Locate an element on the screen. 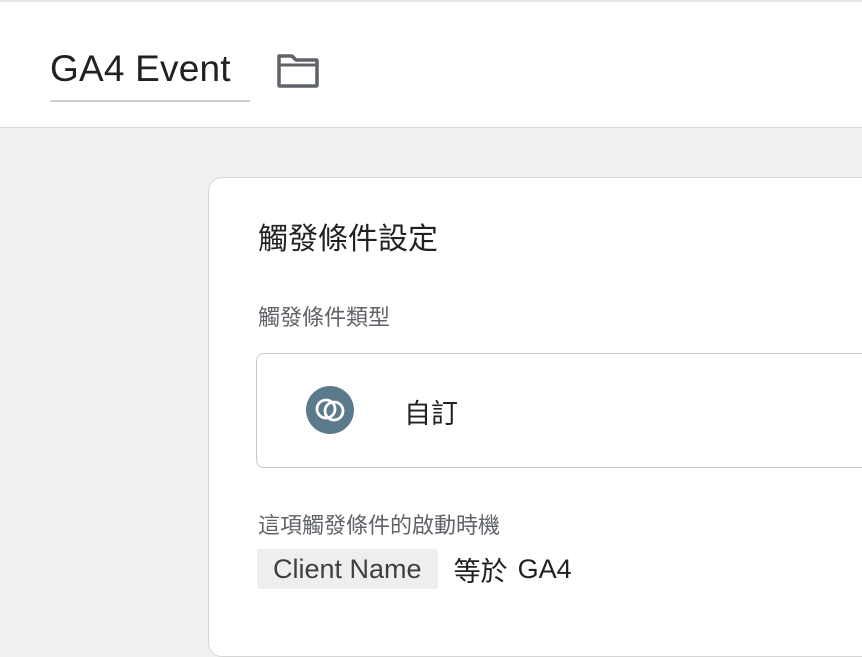 The image size is (862, 657). condition-operator: 等於 is located at coordinates (480, 571).